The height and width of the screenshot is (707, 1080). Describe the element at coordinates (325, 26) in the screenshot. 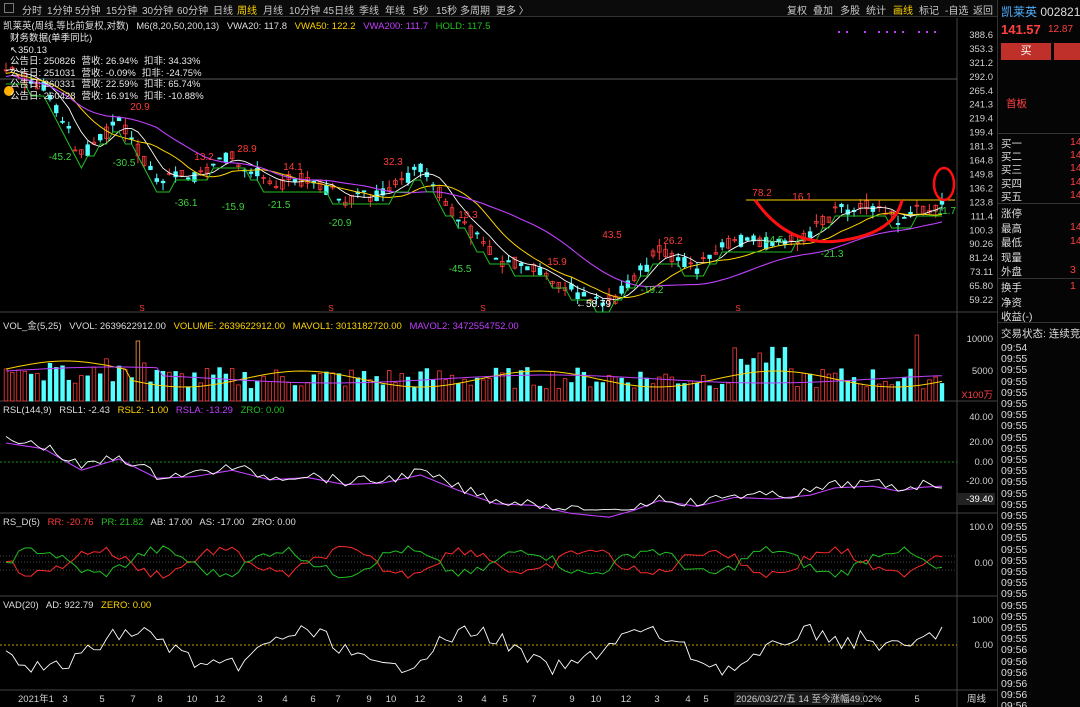

I see `vwa50-value: VWA50: 122.2` at that location.